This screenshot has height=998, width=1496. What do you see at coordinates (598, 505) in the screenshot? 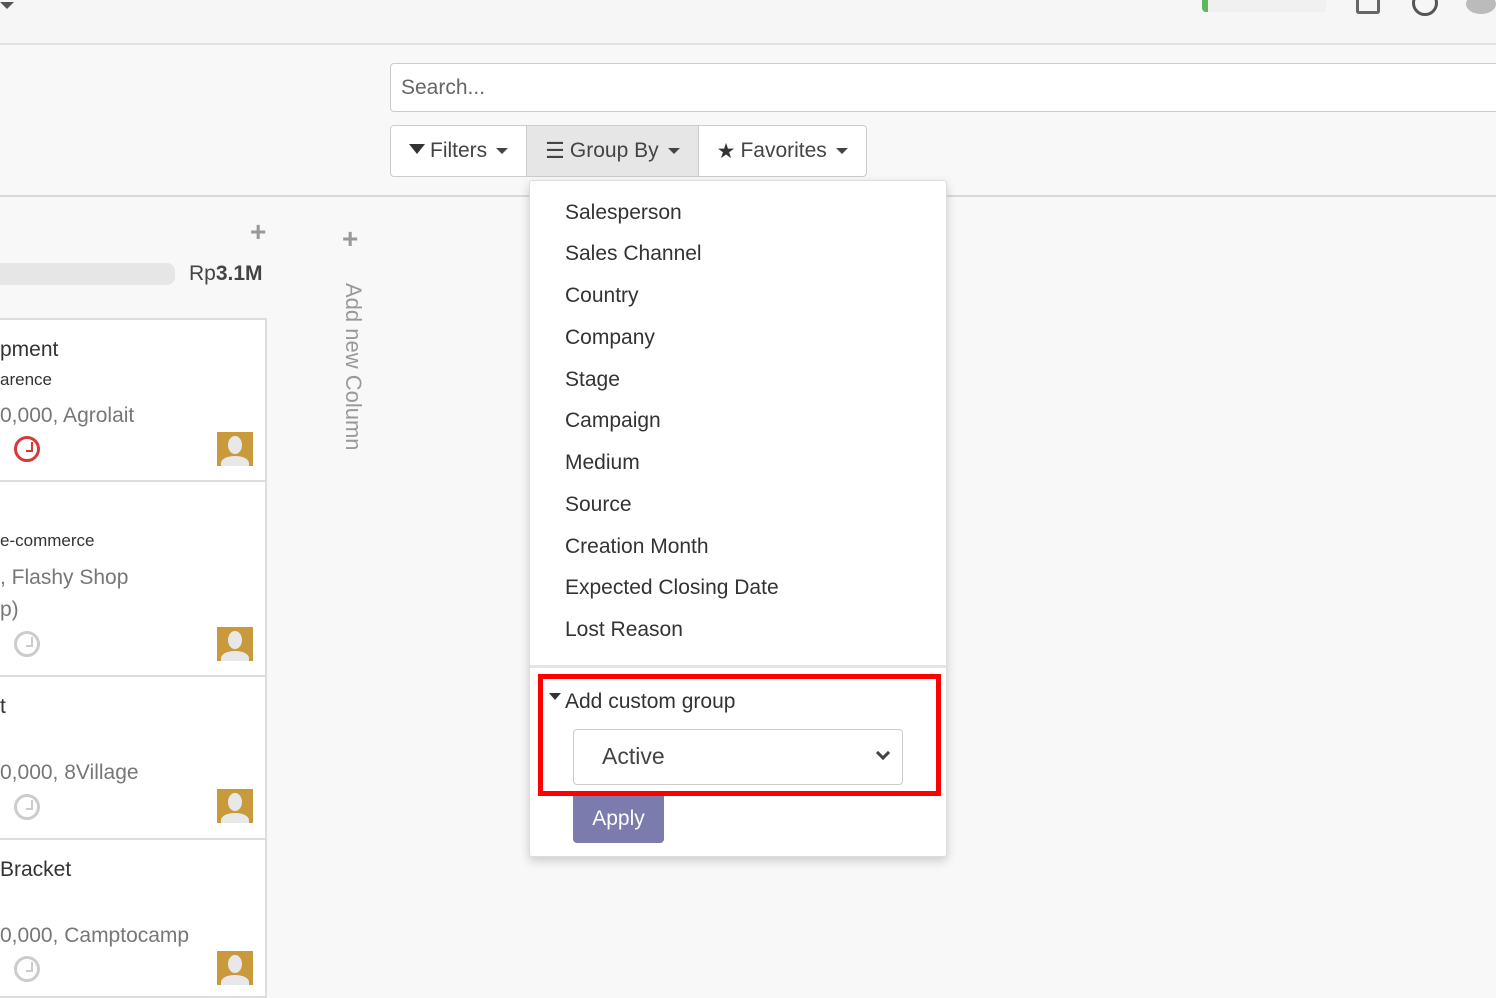
I see `group-by-source: Source` at bounding box center [598, 505].